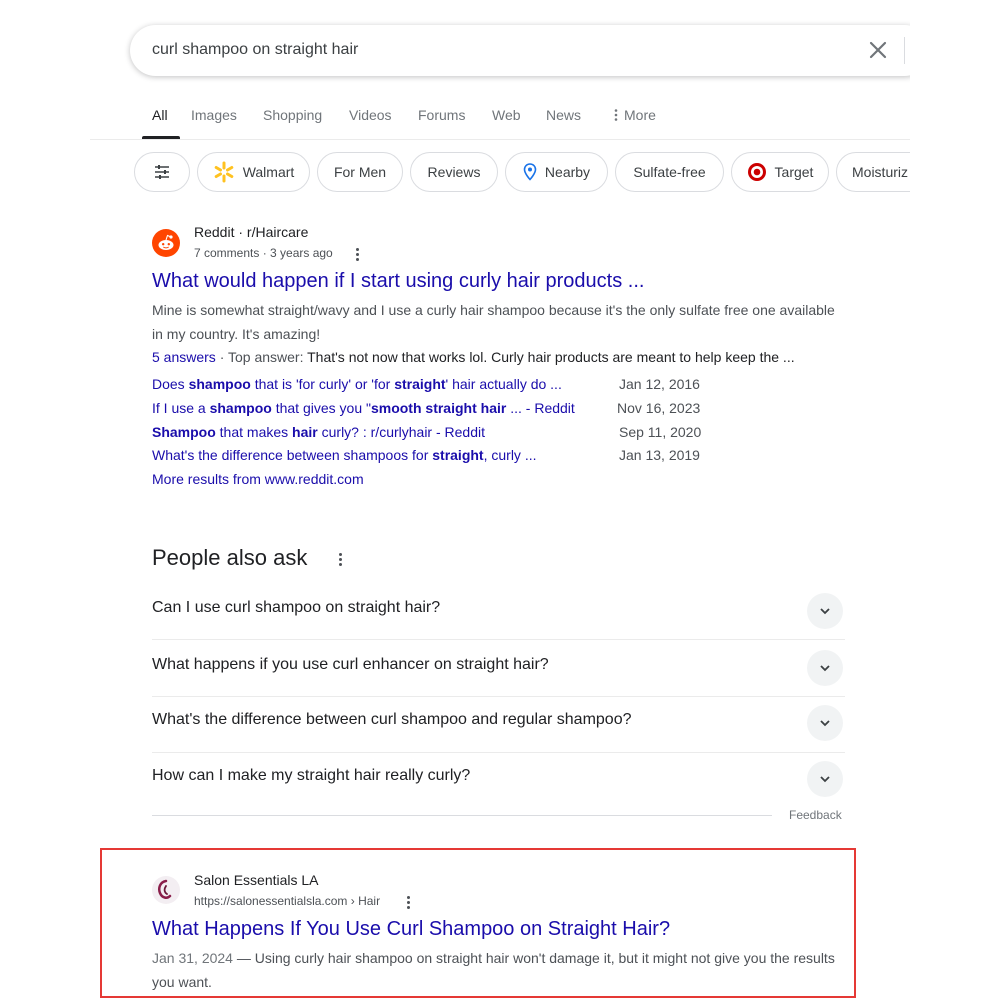 The image size is (1000, 1000). I want to click on chip-walmart: Walmart, so click(253, 172).